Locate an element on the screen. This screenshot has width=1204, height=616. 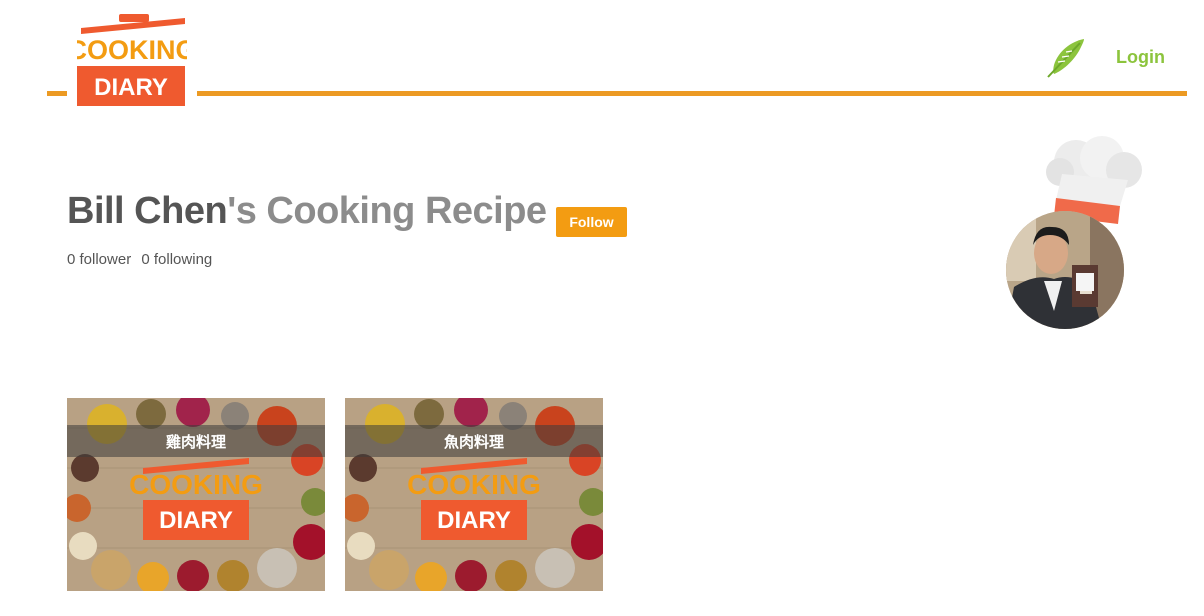
feather-icon is located at coordinates (1065, 58).